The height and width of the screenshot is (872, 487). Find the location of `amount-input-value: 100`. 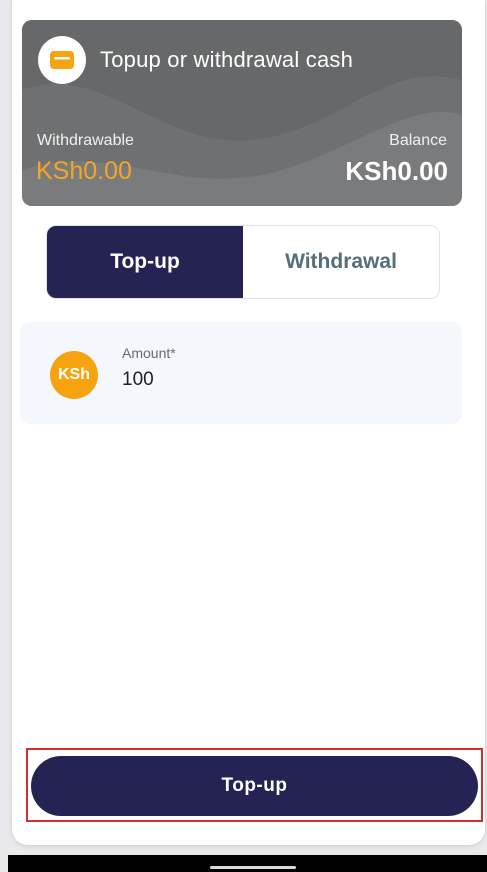

amount-input-value: 100 is located at coordinates (138, 380).